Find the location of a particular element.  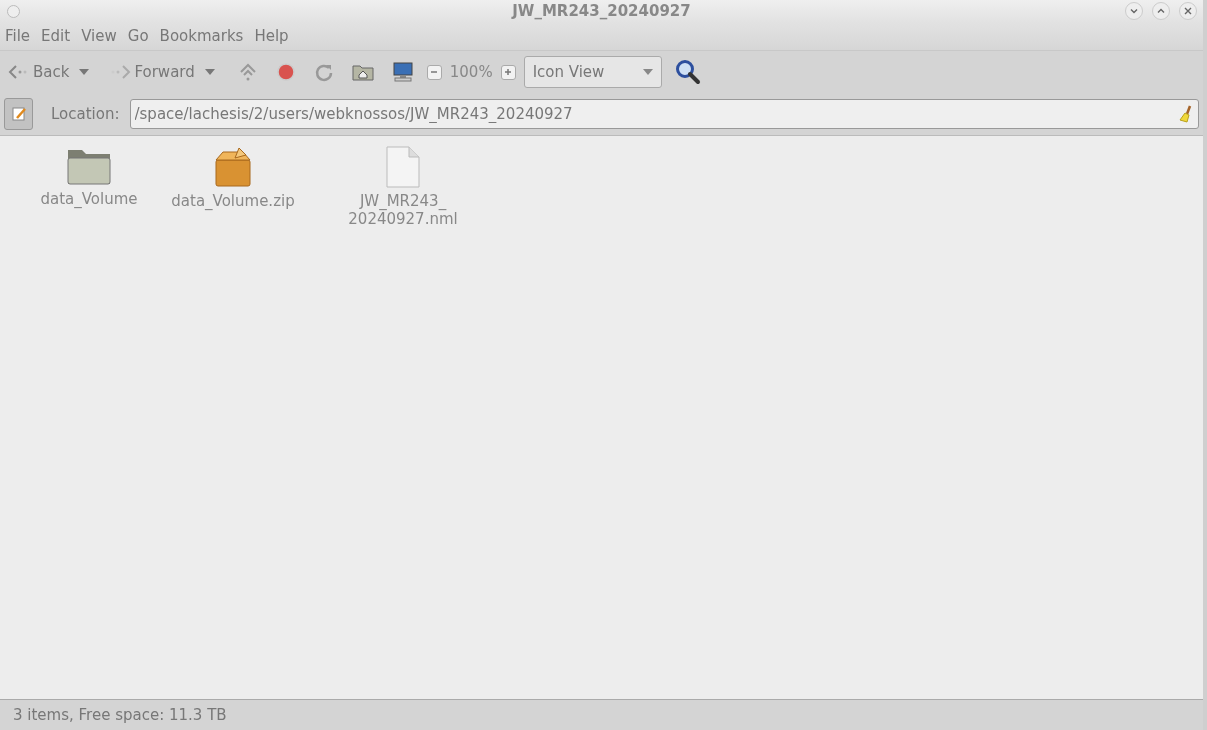

maximize-button is located at coordinates (1161, 11).